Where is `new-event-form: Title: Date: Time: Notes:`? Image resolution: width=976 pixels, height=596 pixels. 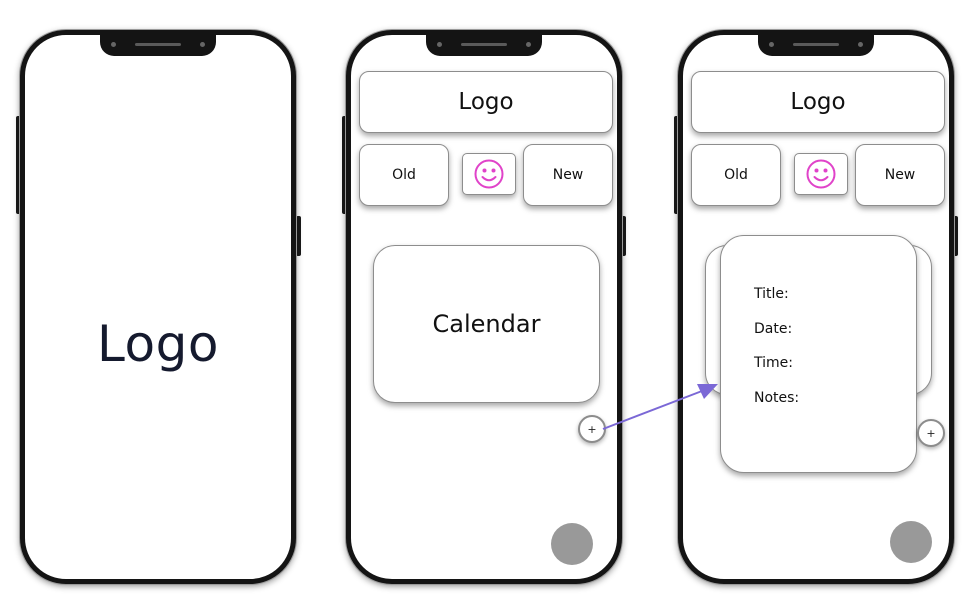 new-event-form: Title: Date: Time: Notes: is located at coordinates (818, 354).